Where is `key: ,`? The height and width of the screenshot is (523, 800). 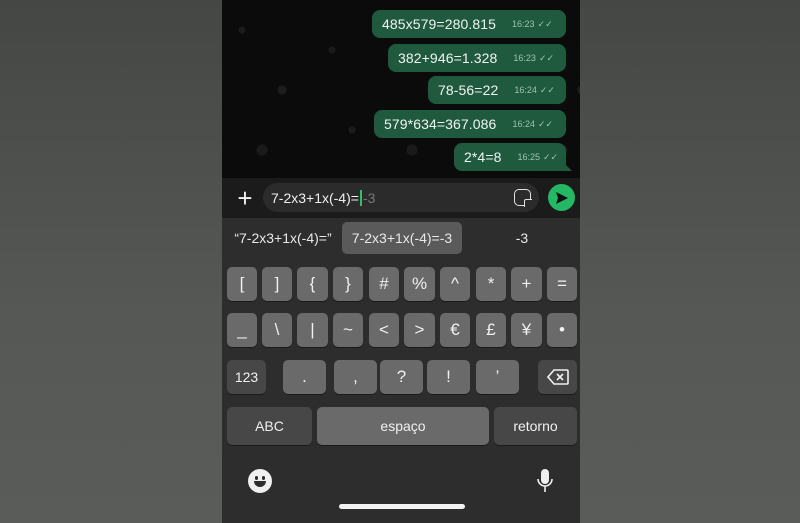
key: , is located at coordinates (355, 377).